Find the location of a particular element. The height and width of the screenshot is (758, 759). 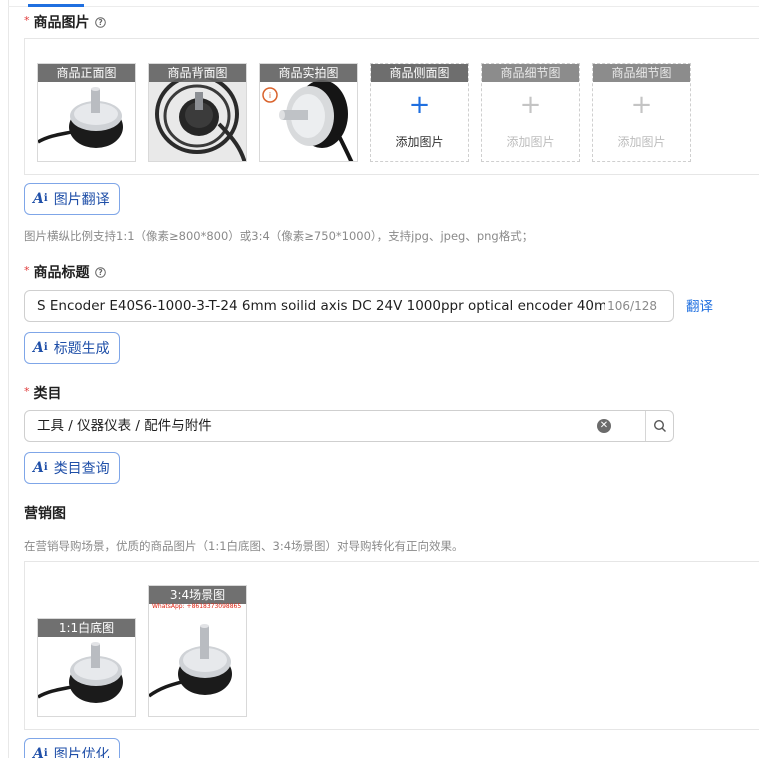

images-label-text: 商品图片 is located at coordinates (61, 23).